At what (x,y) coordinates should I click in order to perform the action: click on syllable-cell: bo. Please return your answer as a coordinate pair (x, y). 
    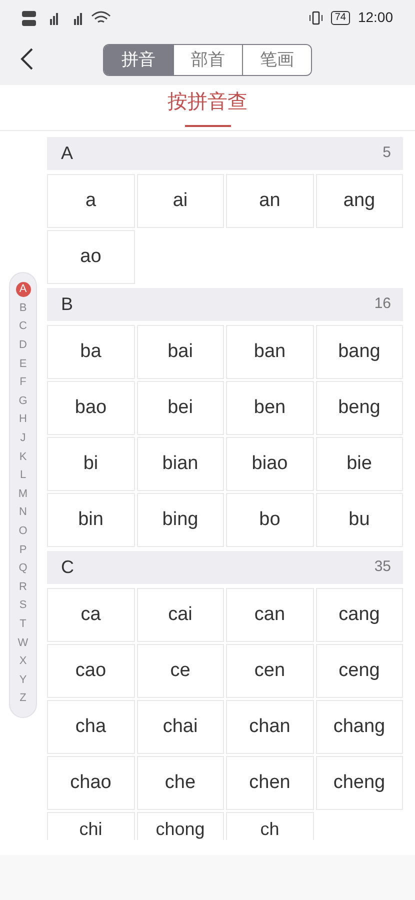
    Looking at the image, I should click on (270, 520).